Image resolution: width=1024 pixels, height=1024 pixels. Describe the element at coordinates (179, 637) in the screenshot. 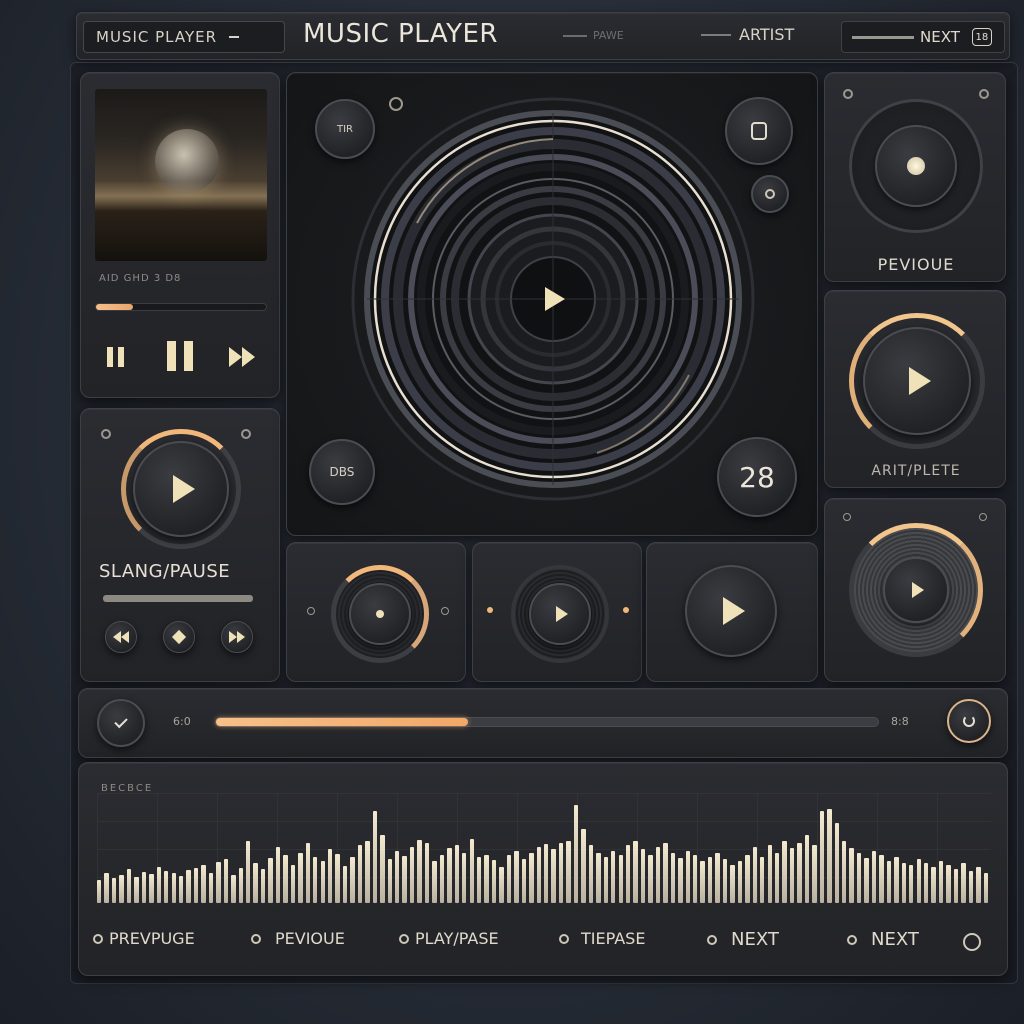

I see `center-small-button` at that location.